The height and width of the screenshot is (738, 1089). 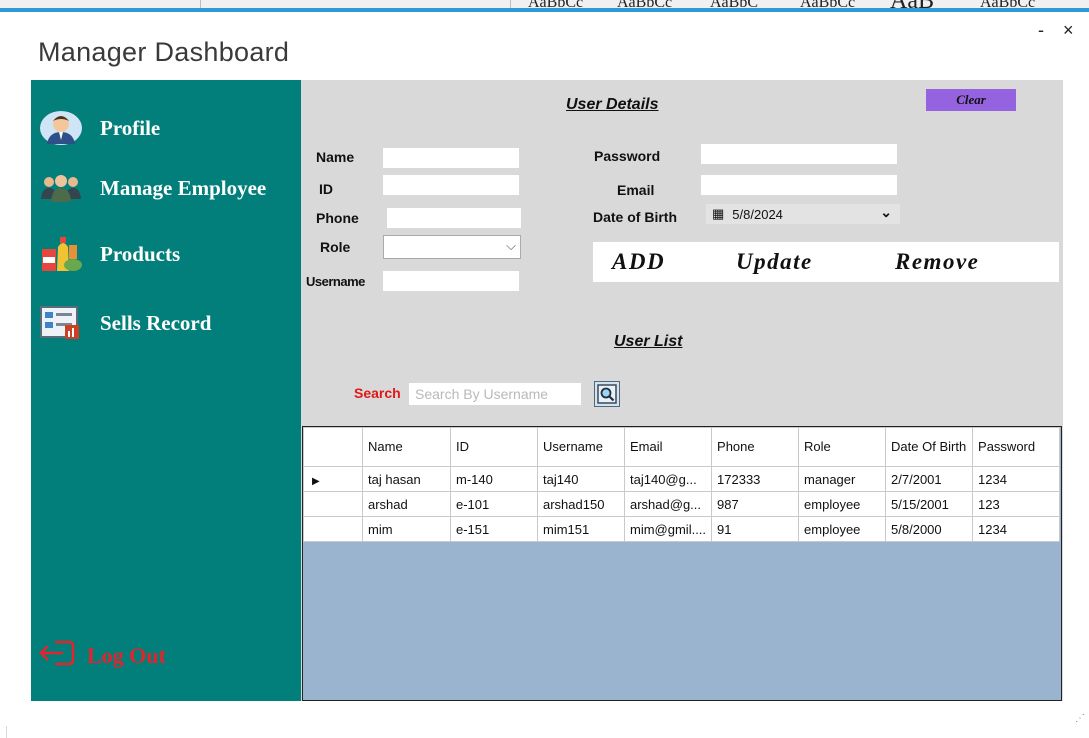 I want to click on table-cell: mim151, so click(x=581, y=529).